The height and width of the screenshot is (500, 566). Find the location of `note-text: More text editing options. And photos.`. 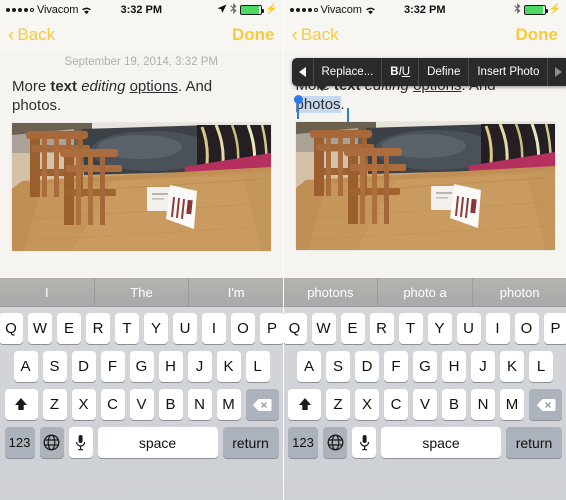

note-text: More text editing options. And photos. is located at coordinates (141, 91).